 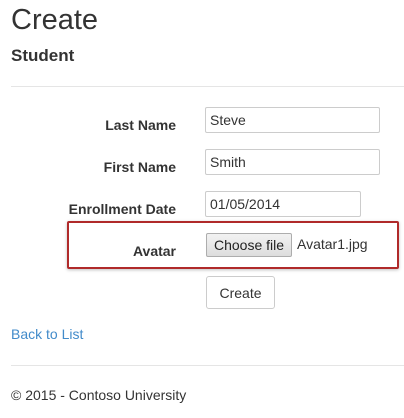 What do you see at coordinates (99, 395) in the screenshot?
I see `footer-copyright: © 2015 - Contoso University` at bounding box center [99, 395].